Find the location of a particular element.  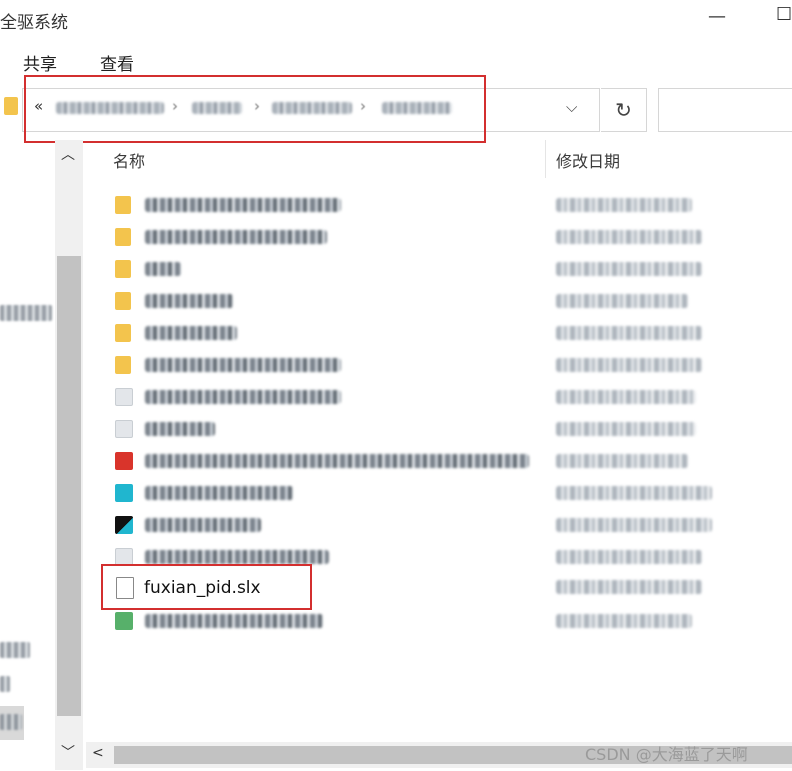

chevron-up-icon: ︿ is located at coordinates (68, 154).